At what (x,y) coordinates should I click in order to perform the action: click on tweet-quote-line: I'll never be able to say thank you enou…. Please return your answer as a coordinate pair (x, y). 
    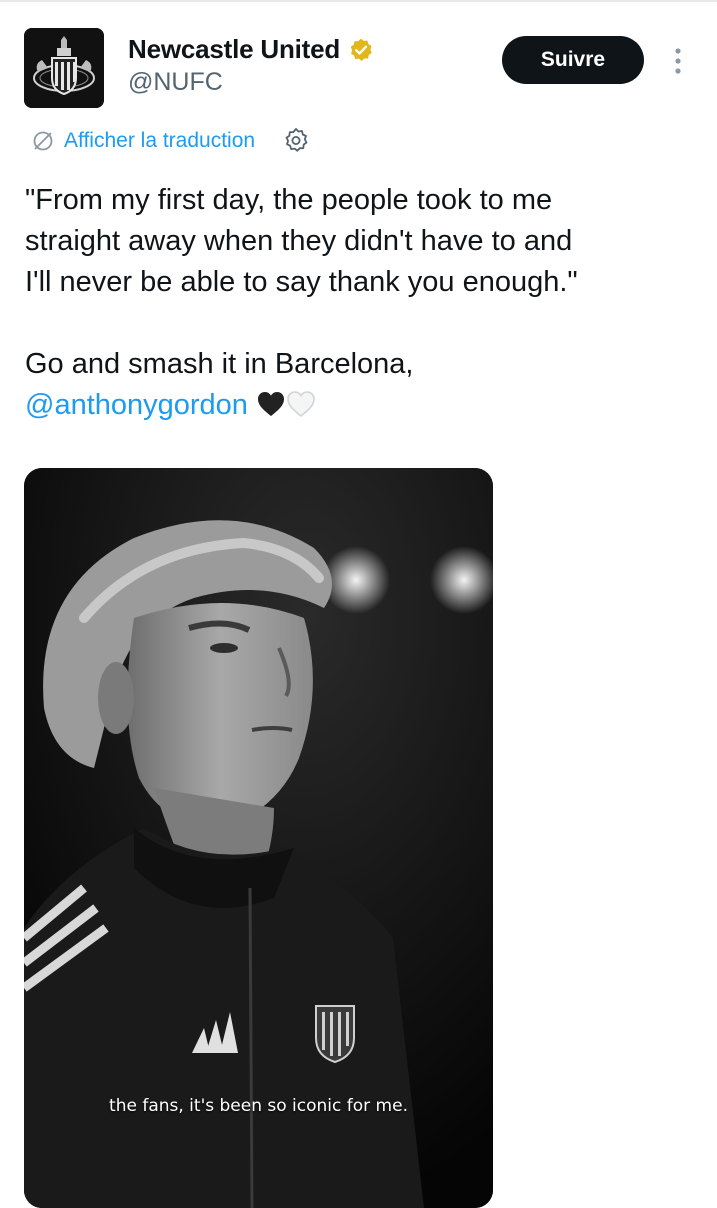
    Looking at the image, I should click on (301, 282).